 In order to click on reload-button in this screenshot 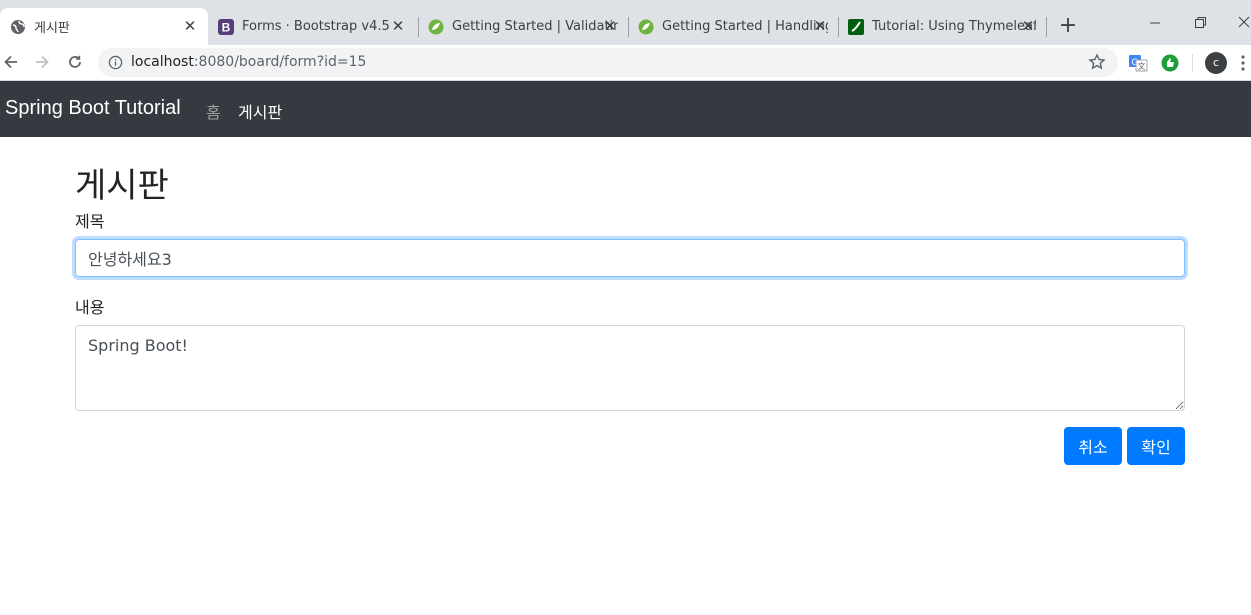, I will do `click(75, 62)`.